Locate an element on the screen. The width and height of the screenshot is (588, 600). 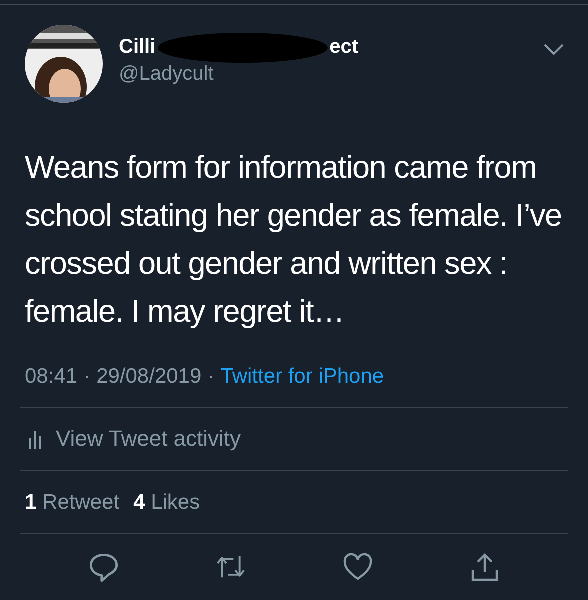
bar-chart-icon is located at coordinates (35, 439).